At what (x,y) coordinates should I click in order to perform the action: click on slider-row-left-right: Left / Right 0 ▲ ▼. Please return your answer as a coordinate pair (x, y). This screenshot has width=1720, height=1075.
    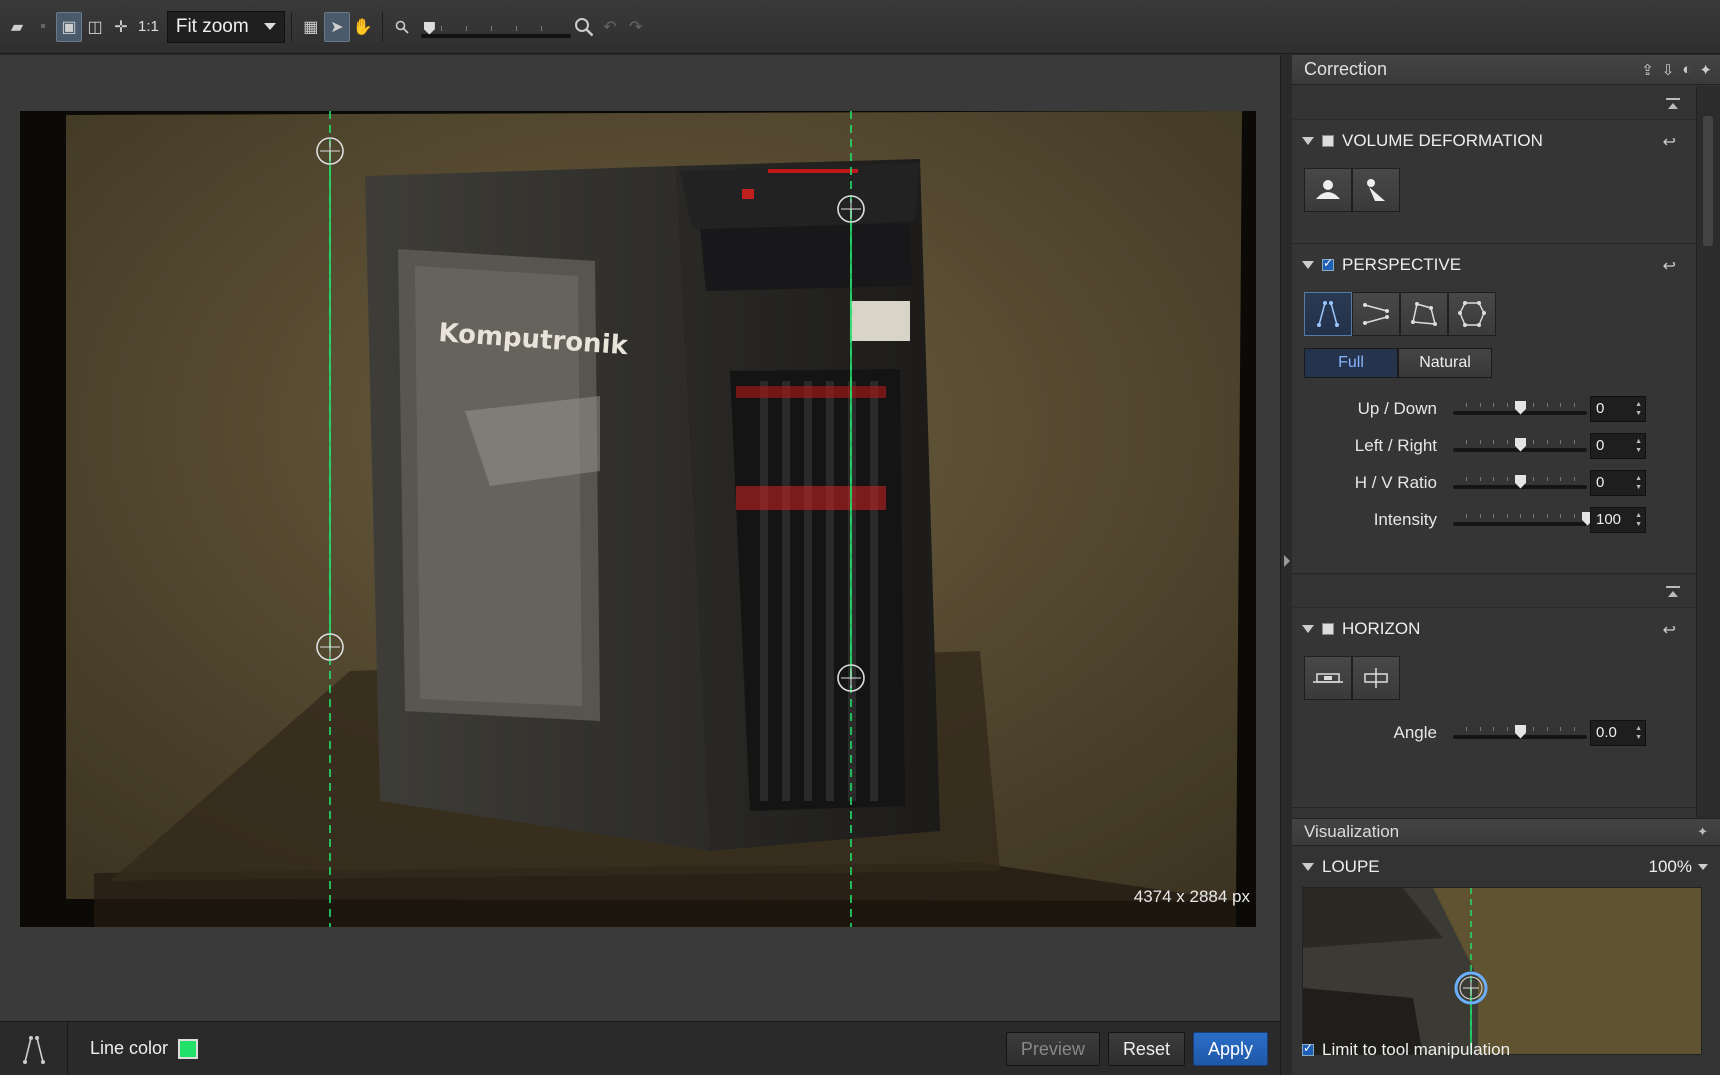
    Looking at the image, I should click on (1494, 445).